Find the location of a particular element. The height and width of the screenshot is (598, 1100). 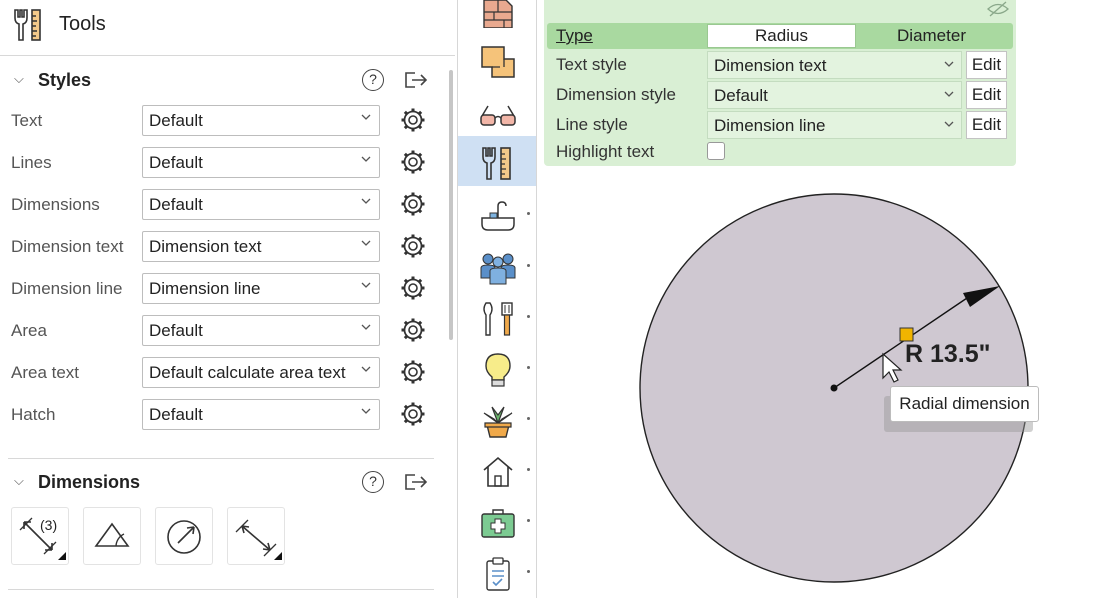

aligned-dimension-icon is located at coordinates (258, 539).